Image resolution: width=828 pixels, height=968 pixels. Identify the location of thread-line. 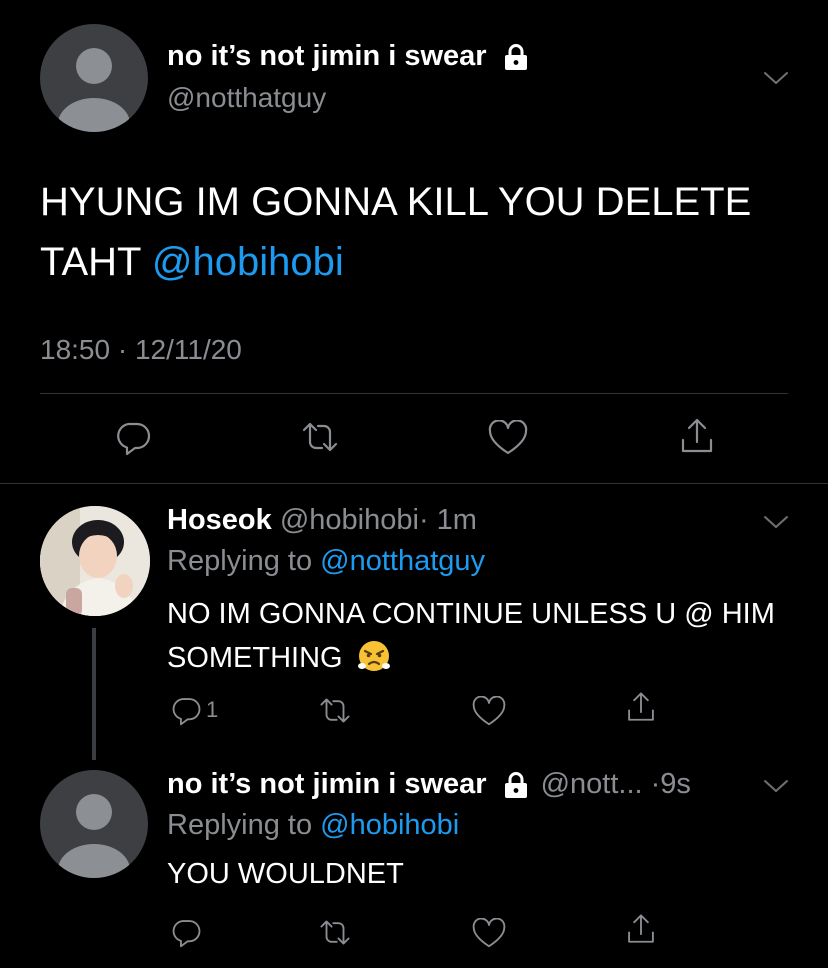
(94, 694).